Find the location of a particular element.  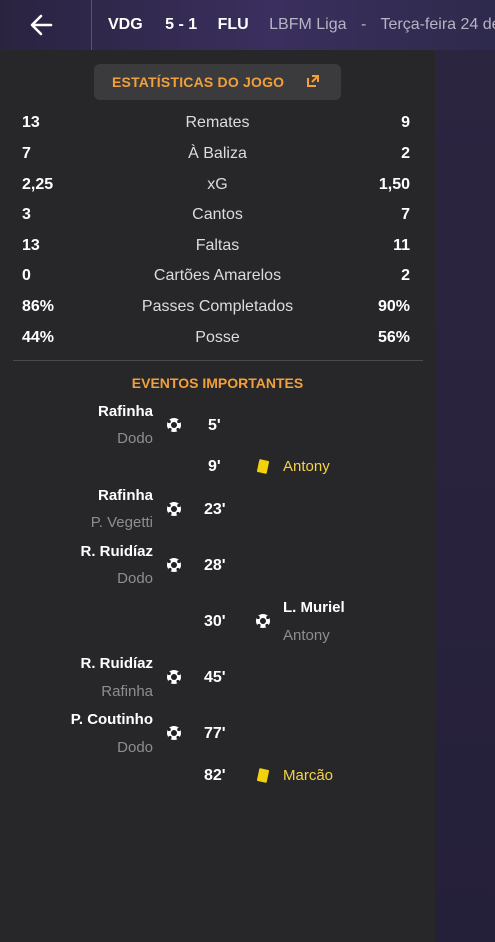

stat-row-passes: 86% Passes Completados 90% is located at coordinates (217, 308).